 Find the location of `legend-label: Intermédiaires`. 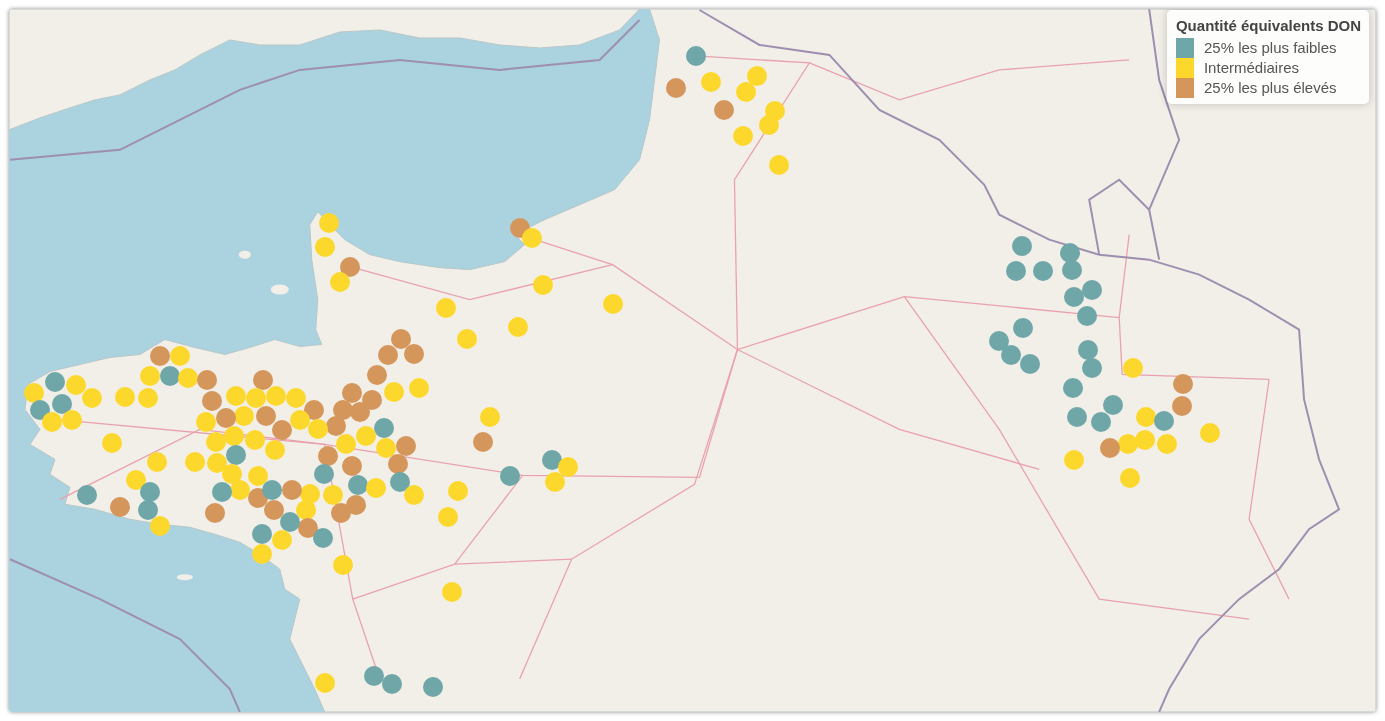

legend-label: Intermédiaires is located at coordinates (1251, 68).